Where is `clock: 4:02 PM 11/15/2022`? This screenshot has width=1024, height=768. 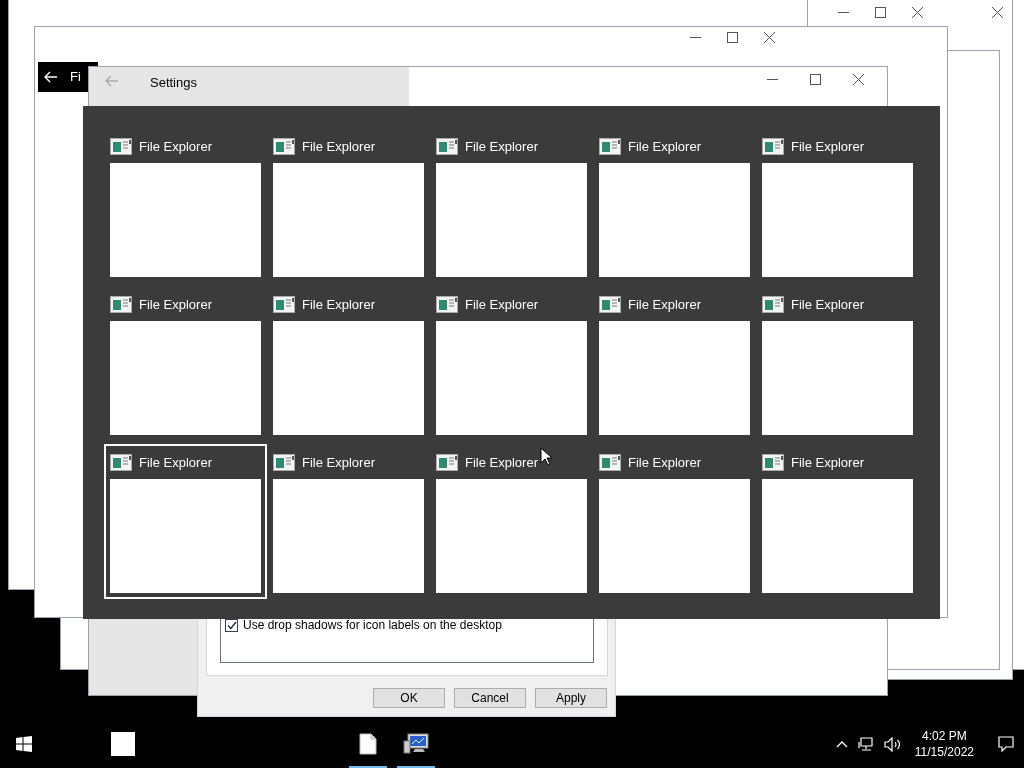 clock: 4:02 PM 11/15/2022 is located at coordinates (944, 744).